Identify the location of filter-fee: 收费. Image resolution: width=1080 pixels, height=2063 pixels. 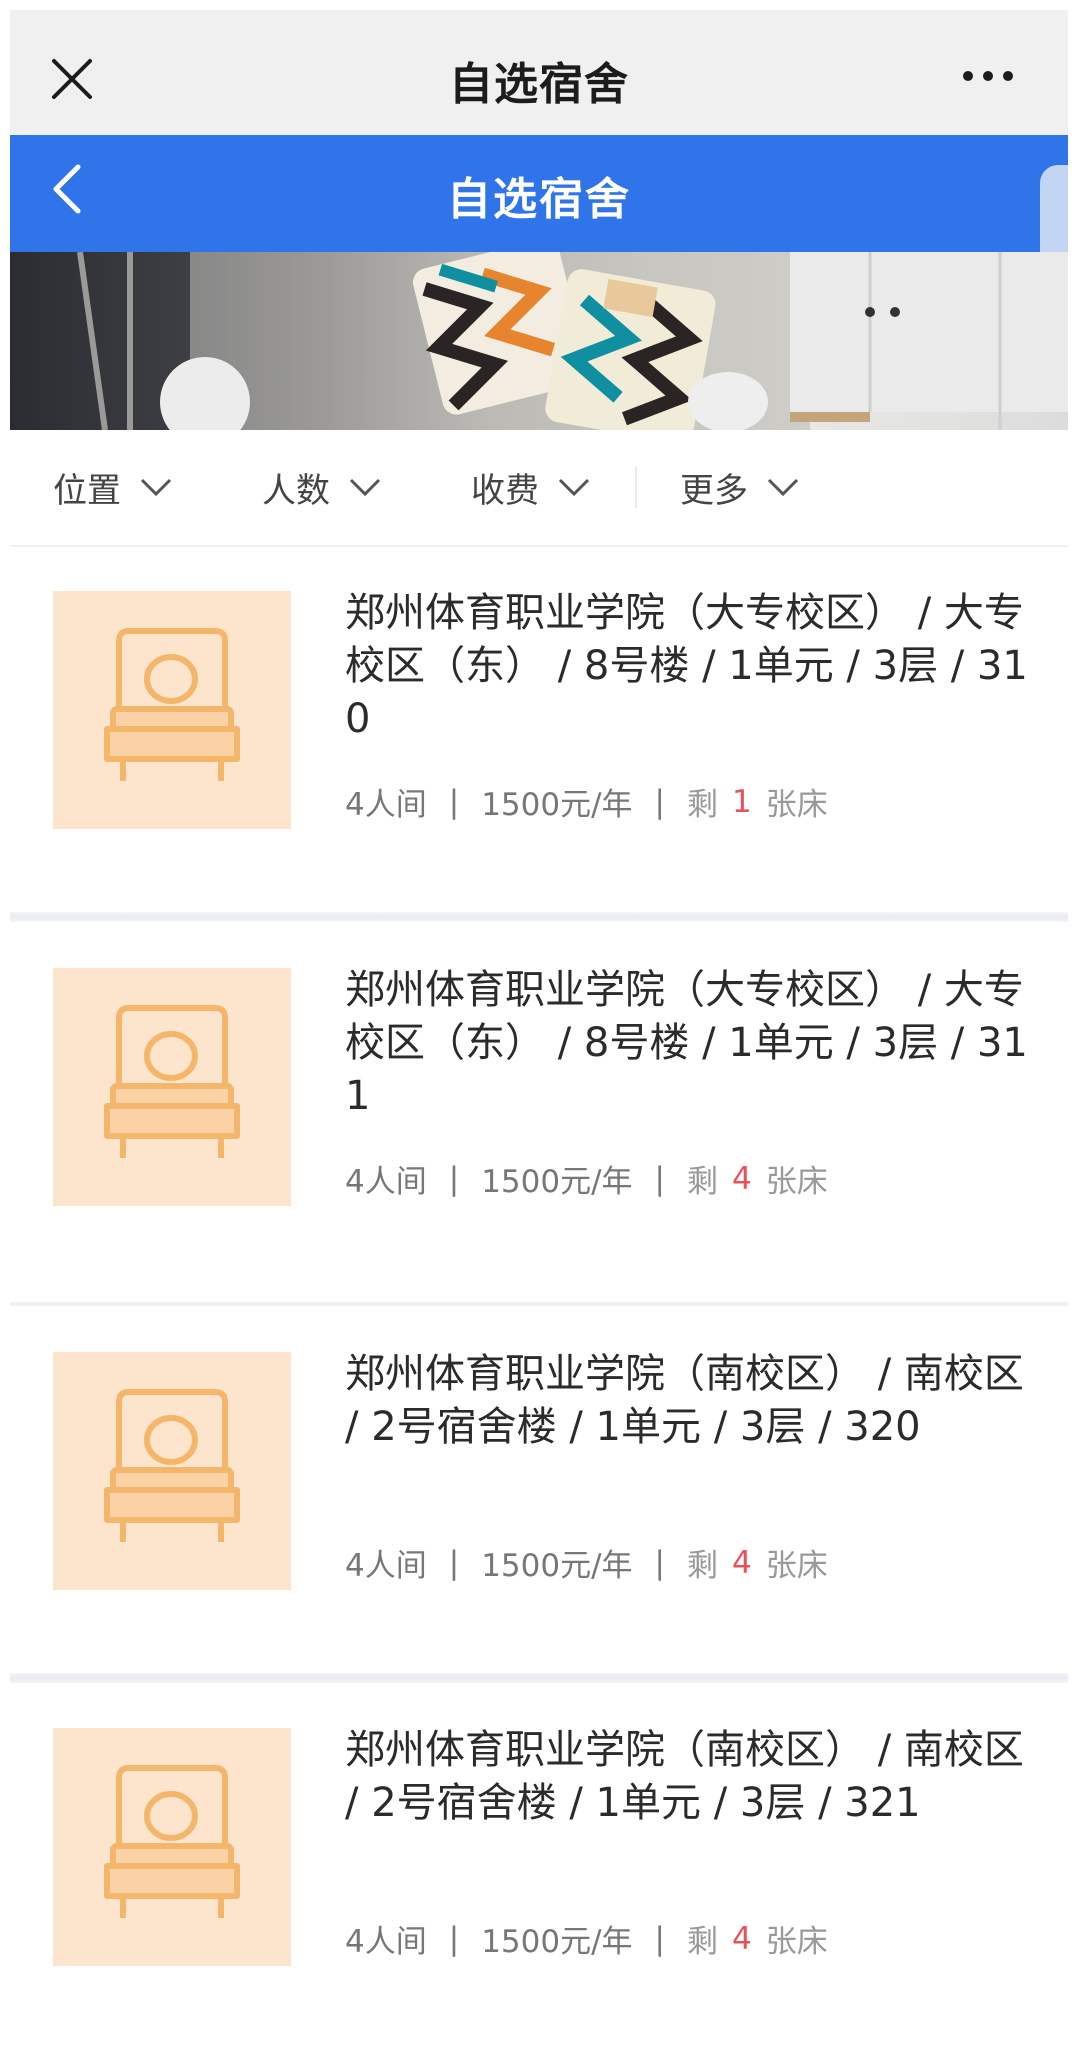
(531, 487).